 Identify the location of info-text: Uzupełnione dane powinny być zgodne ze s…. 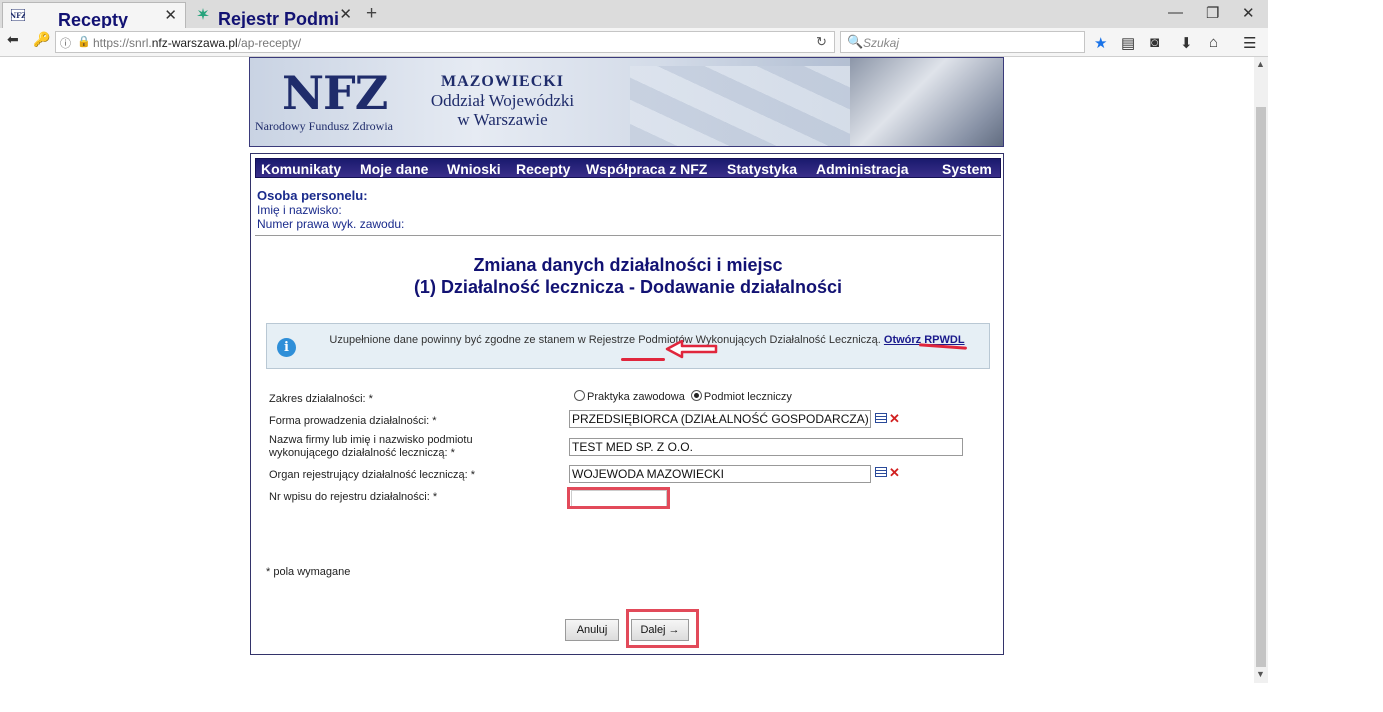
(647, 340).